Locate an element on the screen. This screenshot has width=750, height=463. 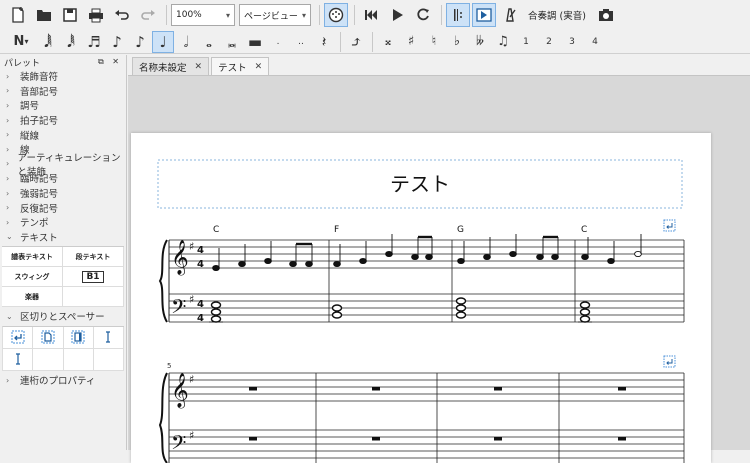
palette-item-tempo: › テンポ is located at coordinates (63, 222).